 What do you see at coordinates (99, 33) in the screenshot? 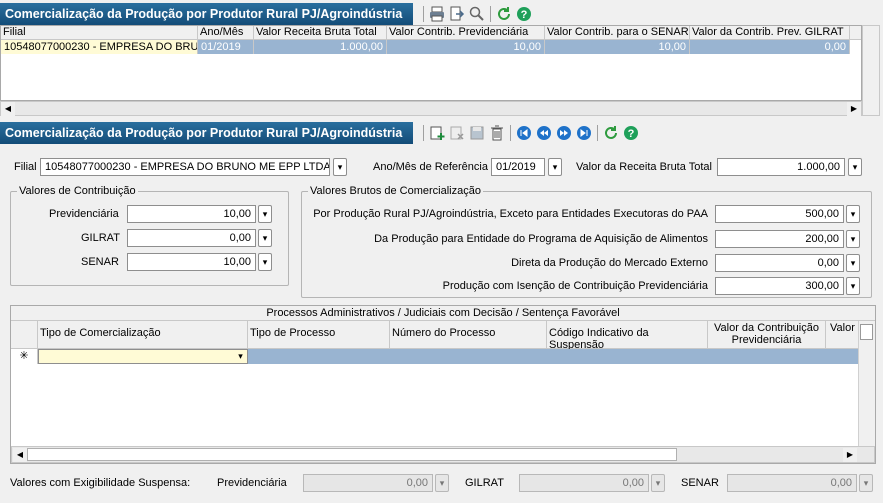
I see `col-header-filial: Filial` at bounding box center [99, 33].